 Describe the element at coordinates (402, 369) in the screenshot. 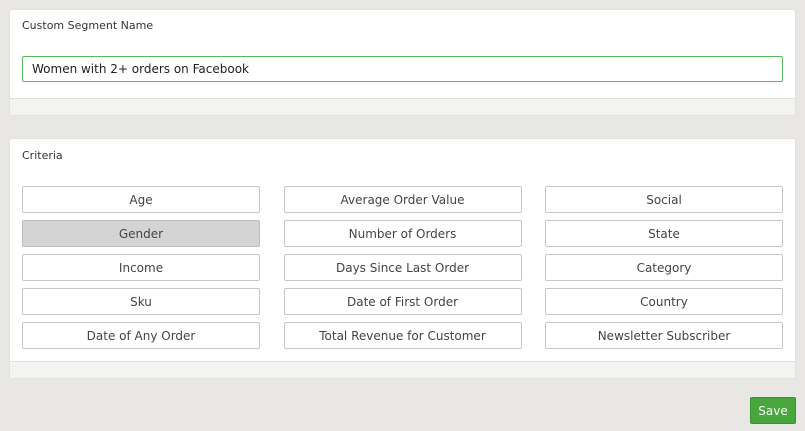

I see `criteria-panel-footer` at that location.